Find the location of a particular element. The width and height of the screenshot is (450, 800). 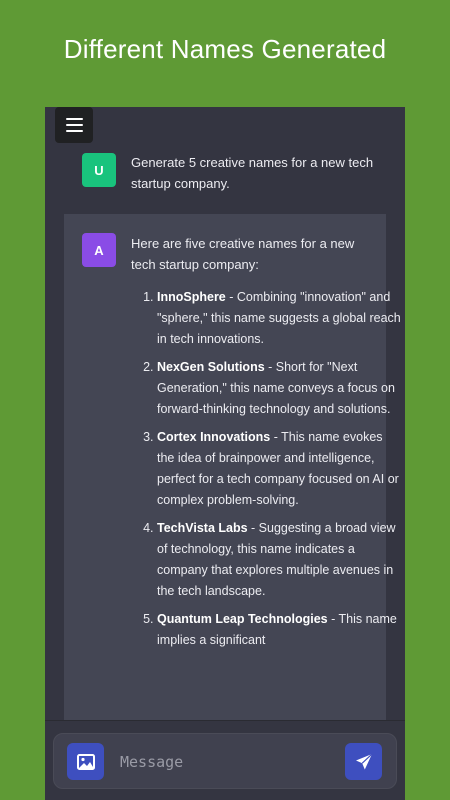

send-icon is located at coordinates (363, 761).